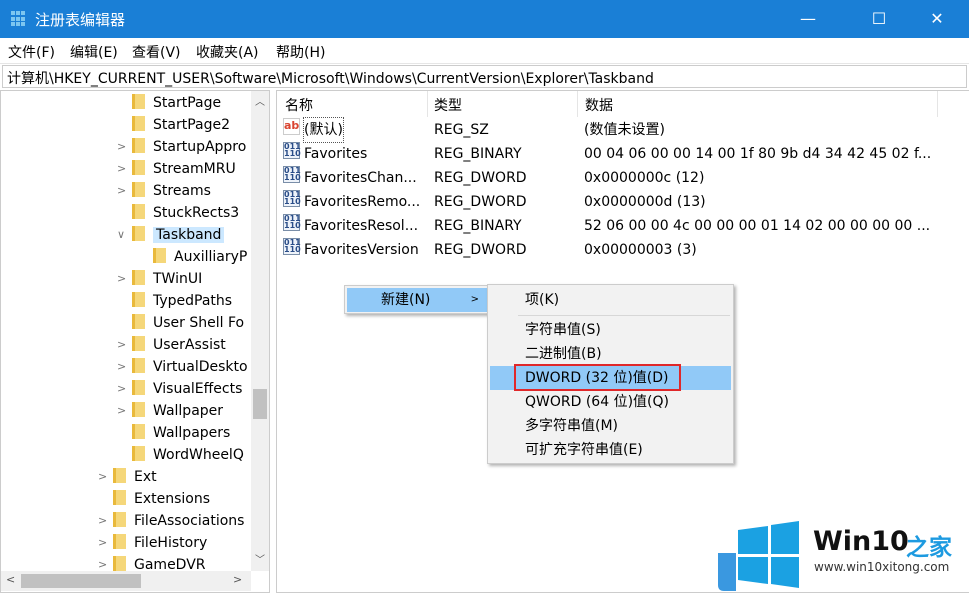 Image resolution: width=969 pixels, height=597 pixels. I want to click on submenu-item: 项(K), so click(610, 300).